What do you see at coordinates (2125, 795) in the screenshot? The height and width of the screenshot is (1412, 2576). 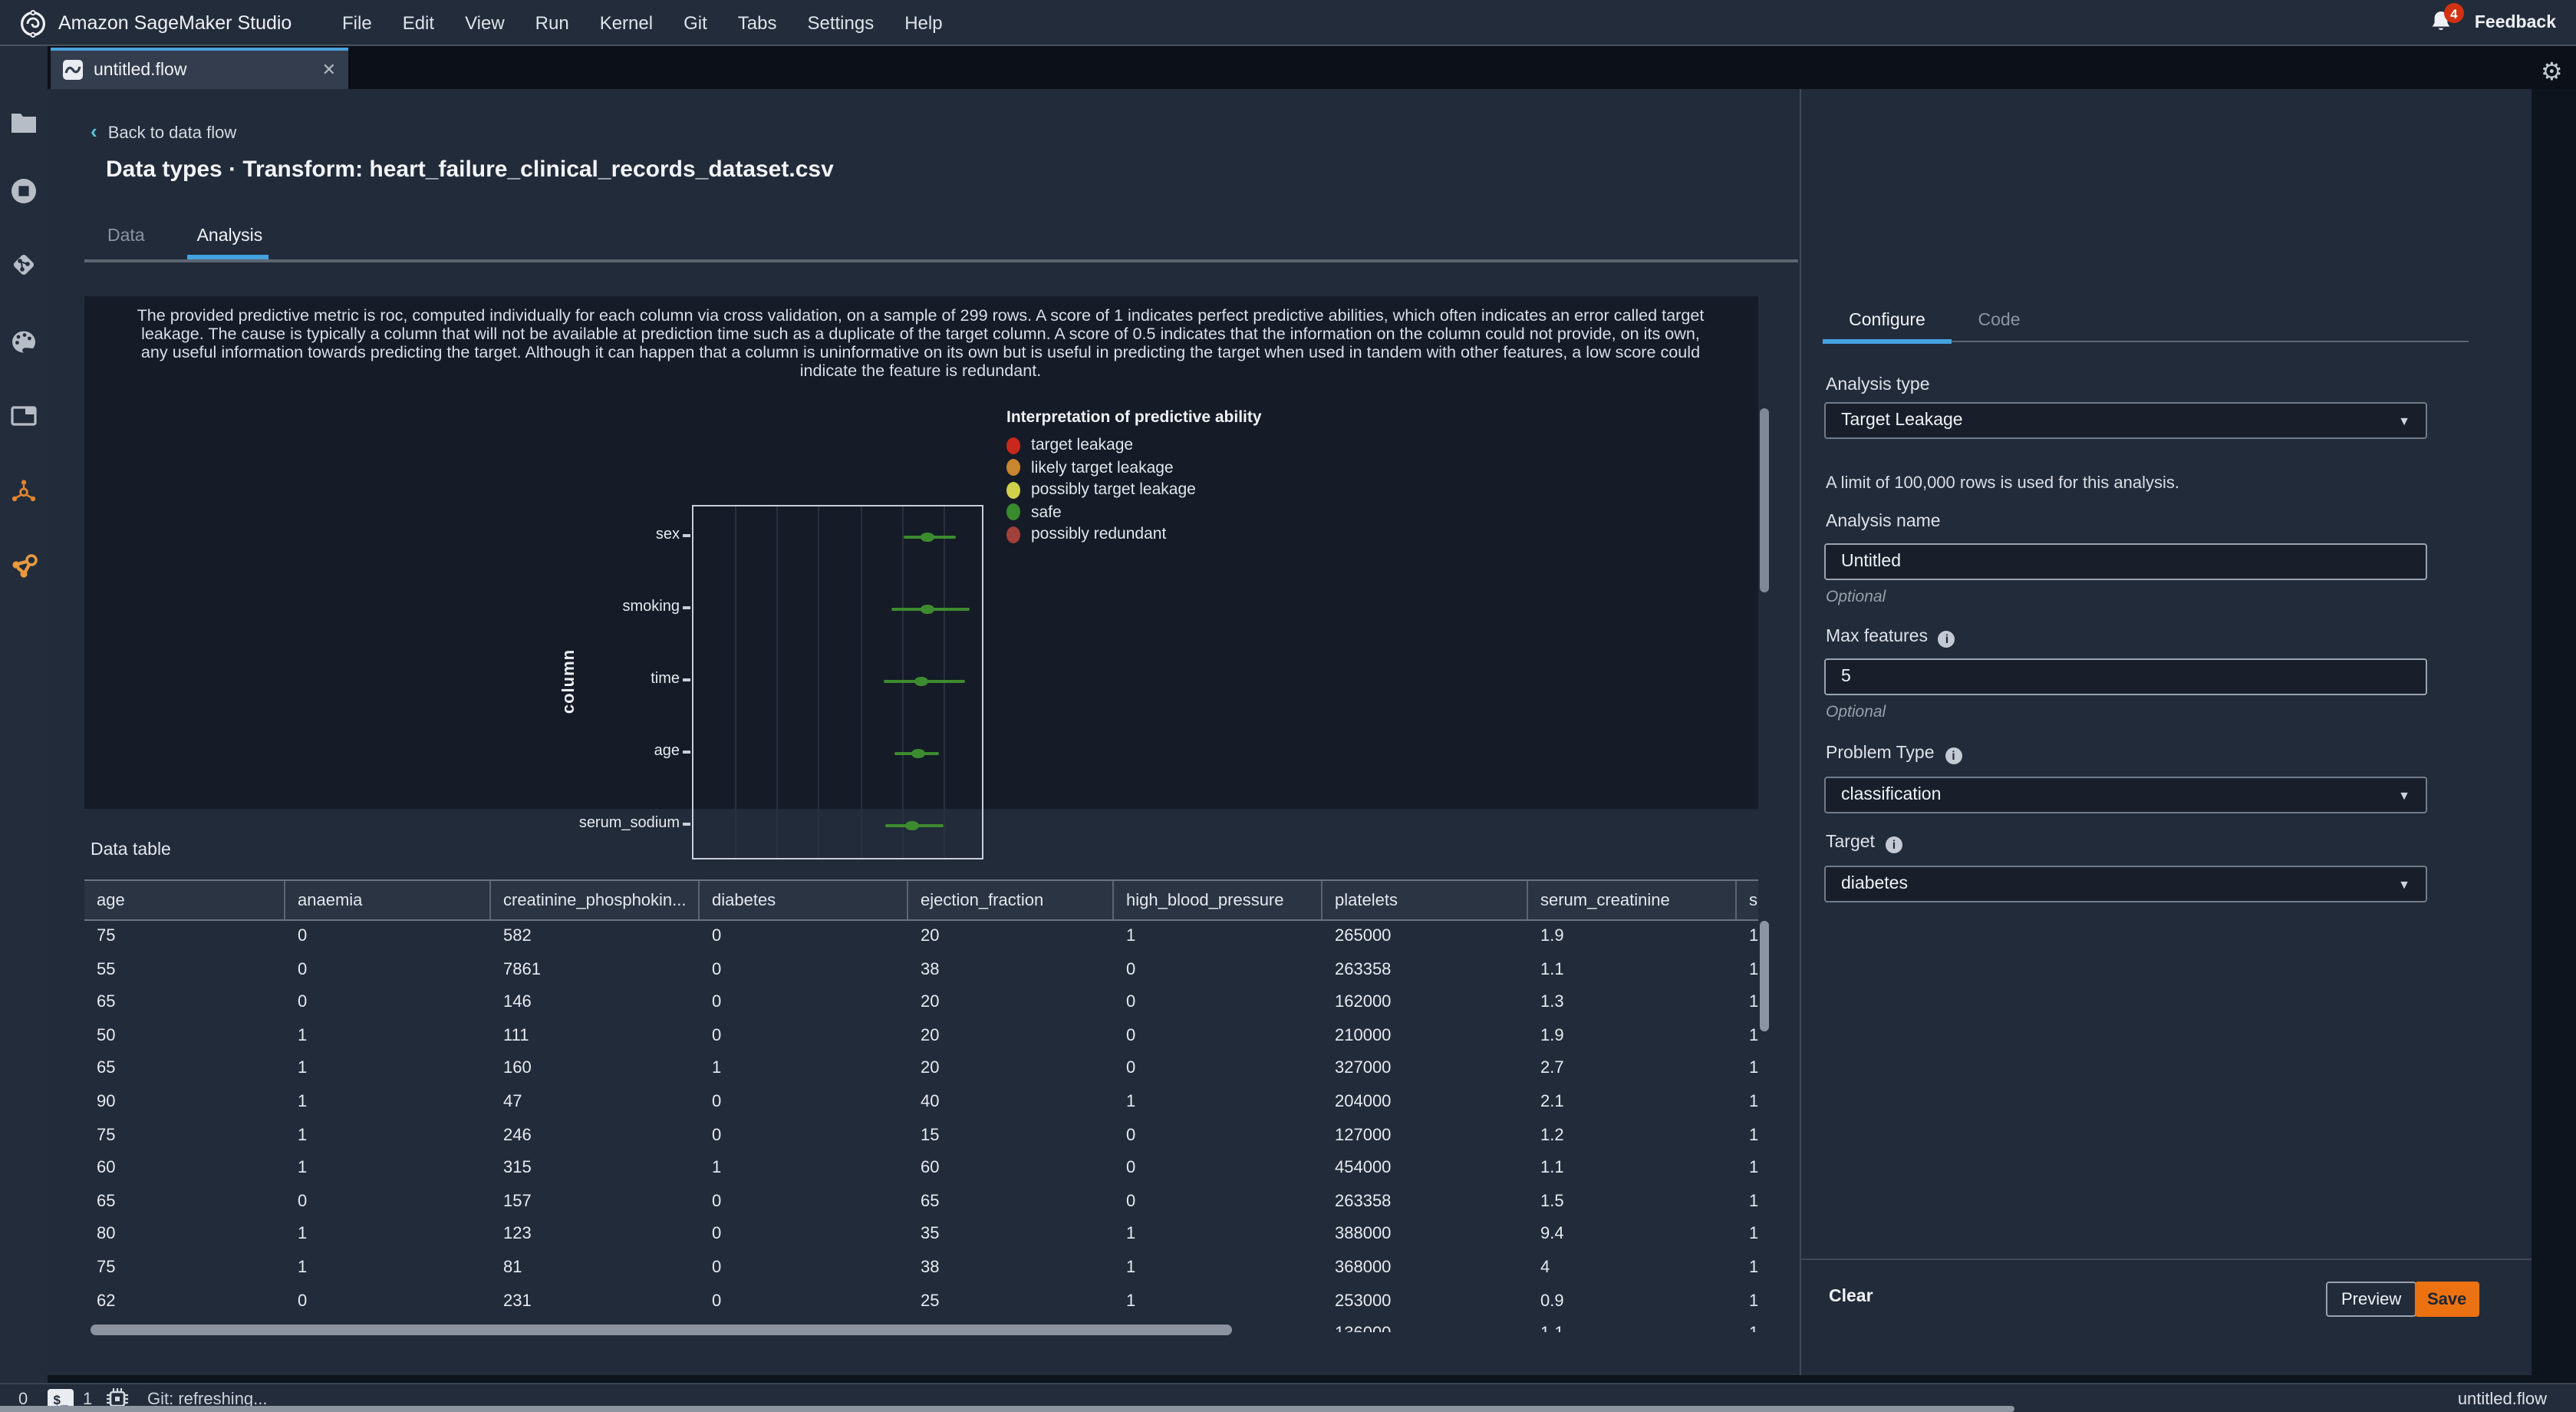 I see `problem-type-dropdown: classification ▼` at bounding box center [2125, 795].